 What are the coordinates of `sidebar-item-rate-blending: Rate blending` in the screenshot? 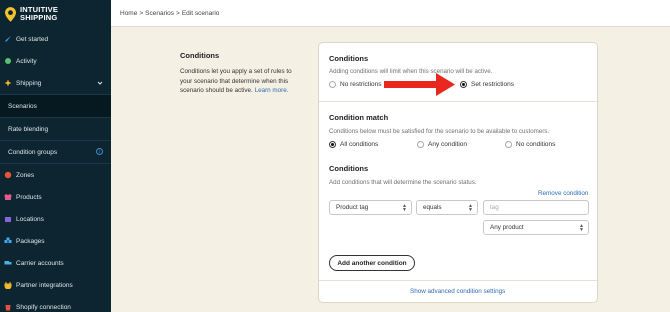 It's located at (55, 129).